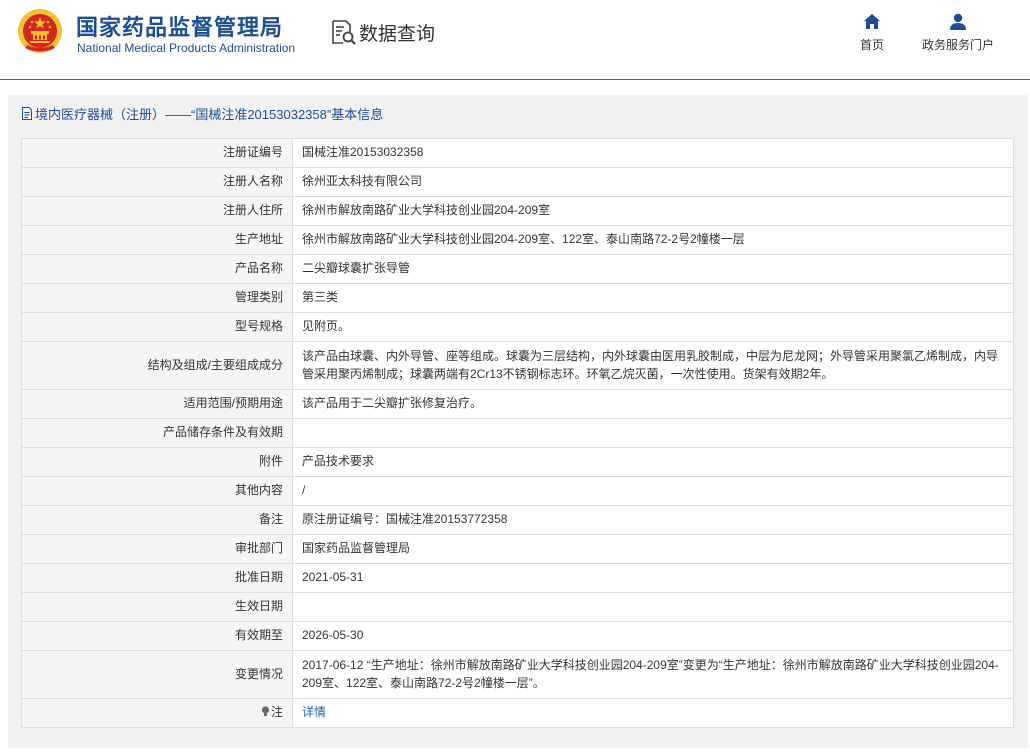  What do you see at coordinates (157, 462) in the screenshot?
I see `row-key: 附件` at bounding box center [157, 462].